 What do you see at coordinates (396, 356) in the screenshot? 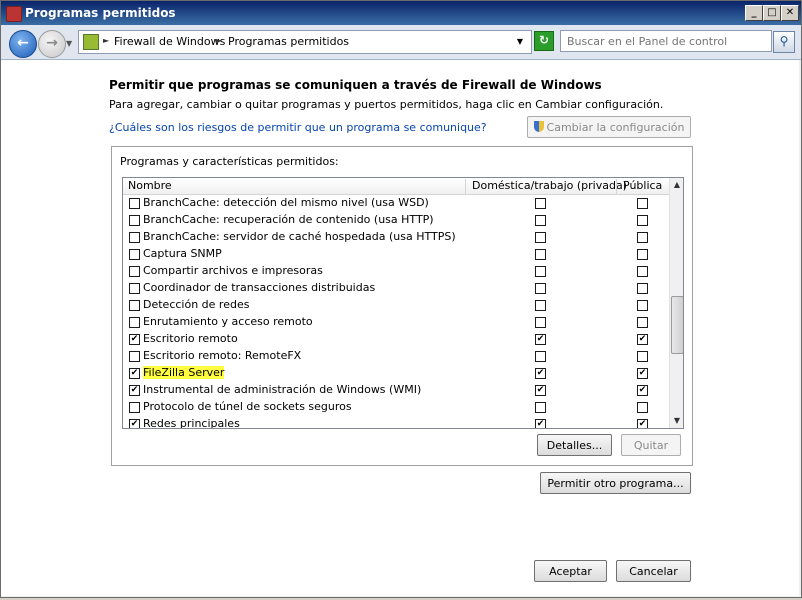
I see `list-item: Escritorio remoto: RemoteFX` at bounding box center [396, 356].